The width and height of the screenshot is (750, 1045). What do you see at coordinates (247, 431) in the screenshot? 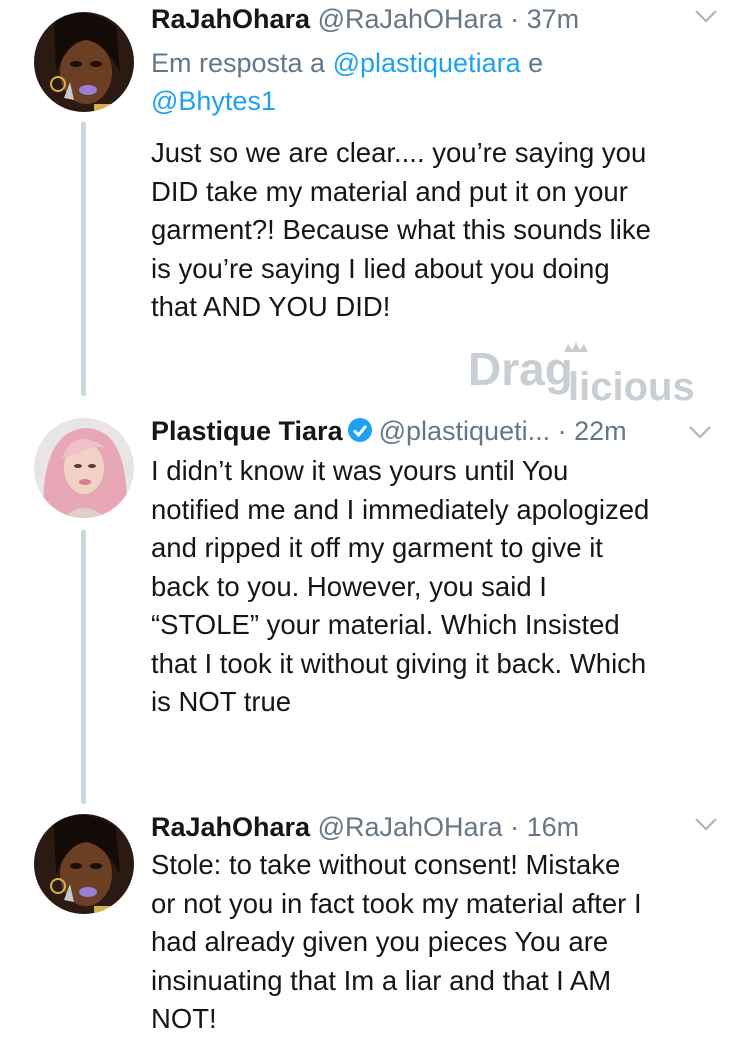
I see `author-name: Plastique Tiara` at bounding box center [247, 431].